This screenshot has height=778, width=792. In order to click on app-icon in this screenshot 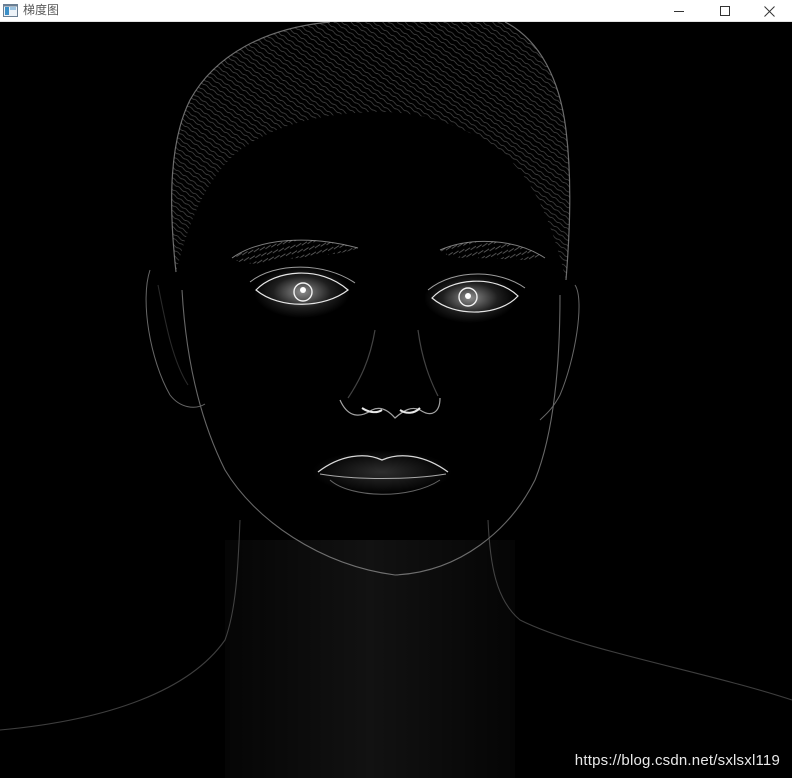, I will do `click(10, 10)`.